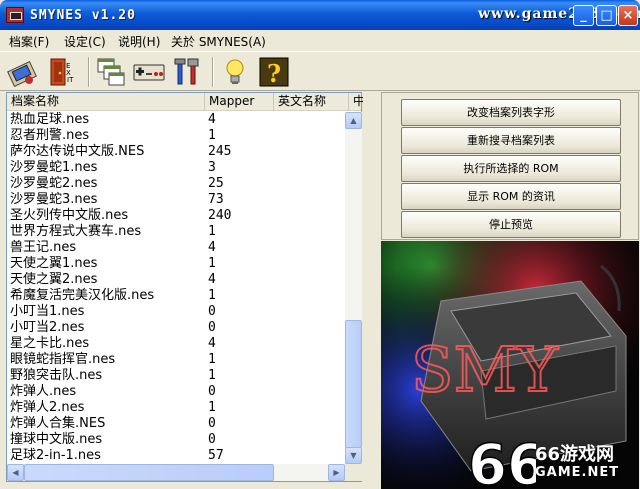 Image resolution: width=640 pixels, height=489 pixels. I want to click on vertical-scrollbar: ▲ ▼, so click(353, 288).